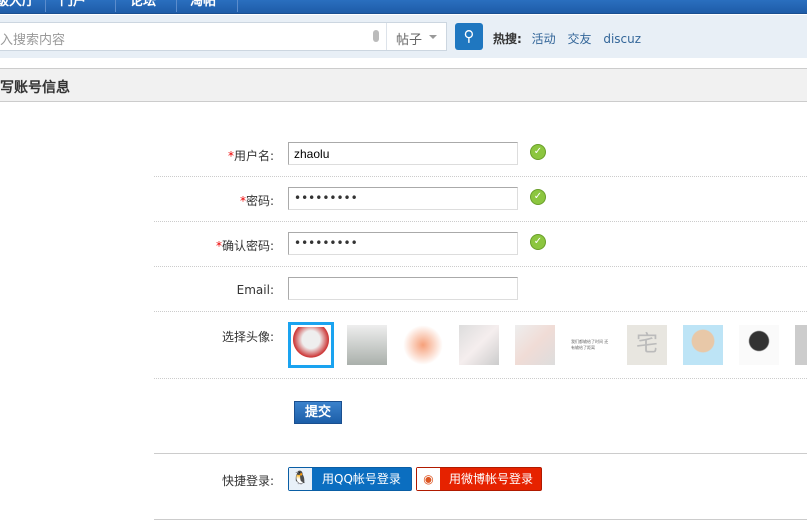 The image size is (807, 526). Describe the element at coordinates (300, 479) in the screenshot. I see `qq-penguin-icon: 🐧` at that location.